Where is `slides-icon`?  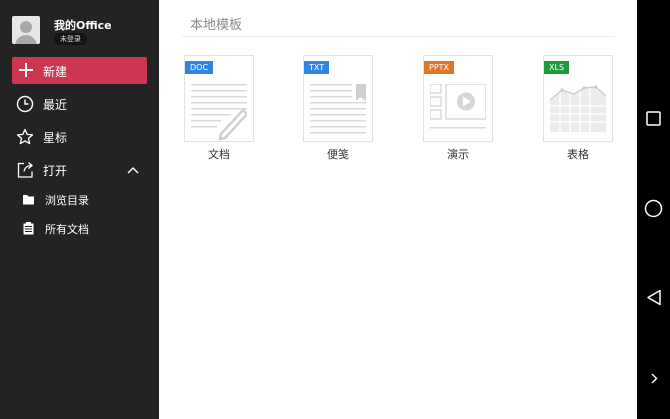
slides-icon is located at coordinates (458, 106).